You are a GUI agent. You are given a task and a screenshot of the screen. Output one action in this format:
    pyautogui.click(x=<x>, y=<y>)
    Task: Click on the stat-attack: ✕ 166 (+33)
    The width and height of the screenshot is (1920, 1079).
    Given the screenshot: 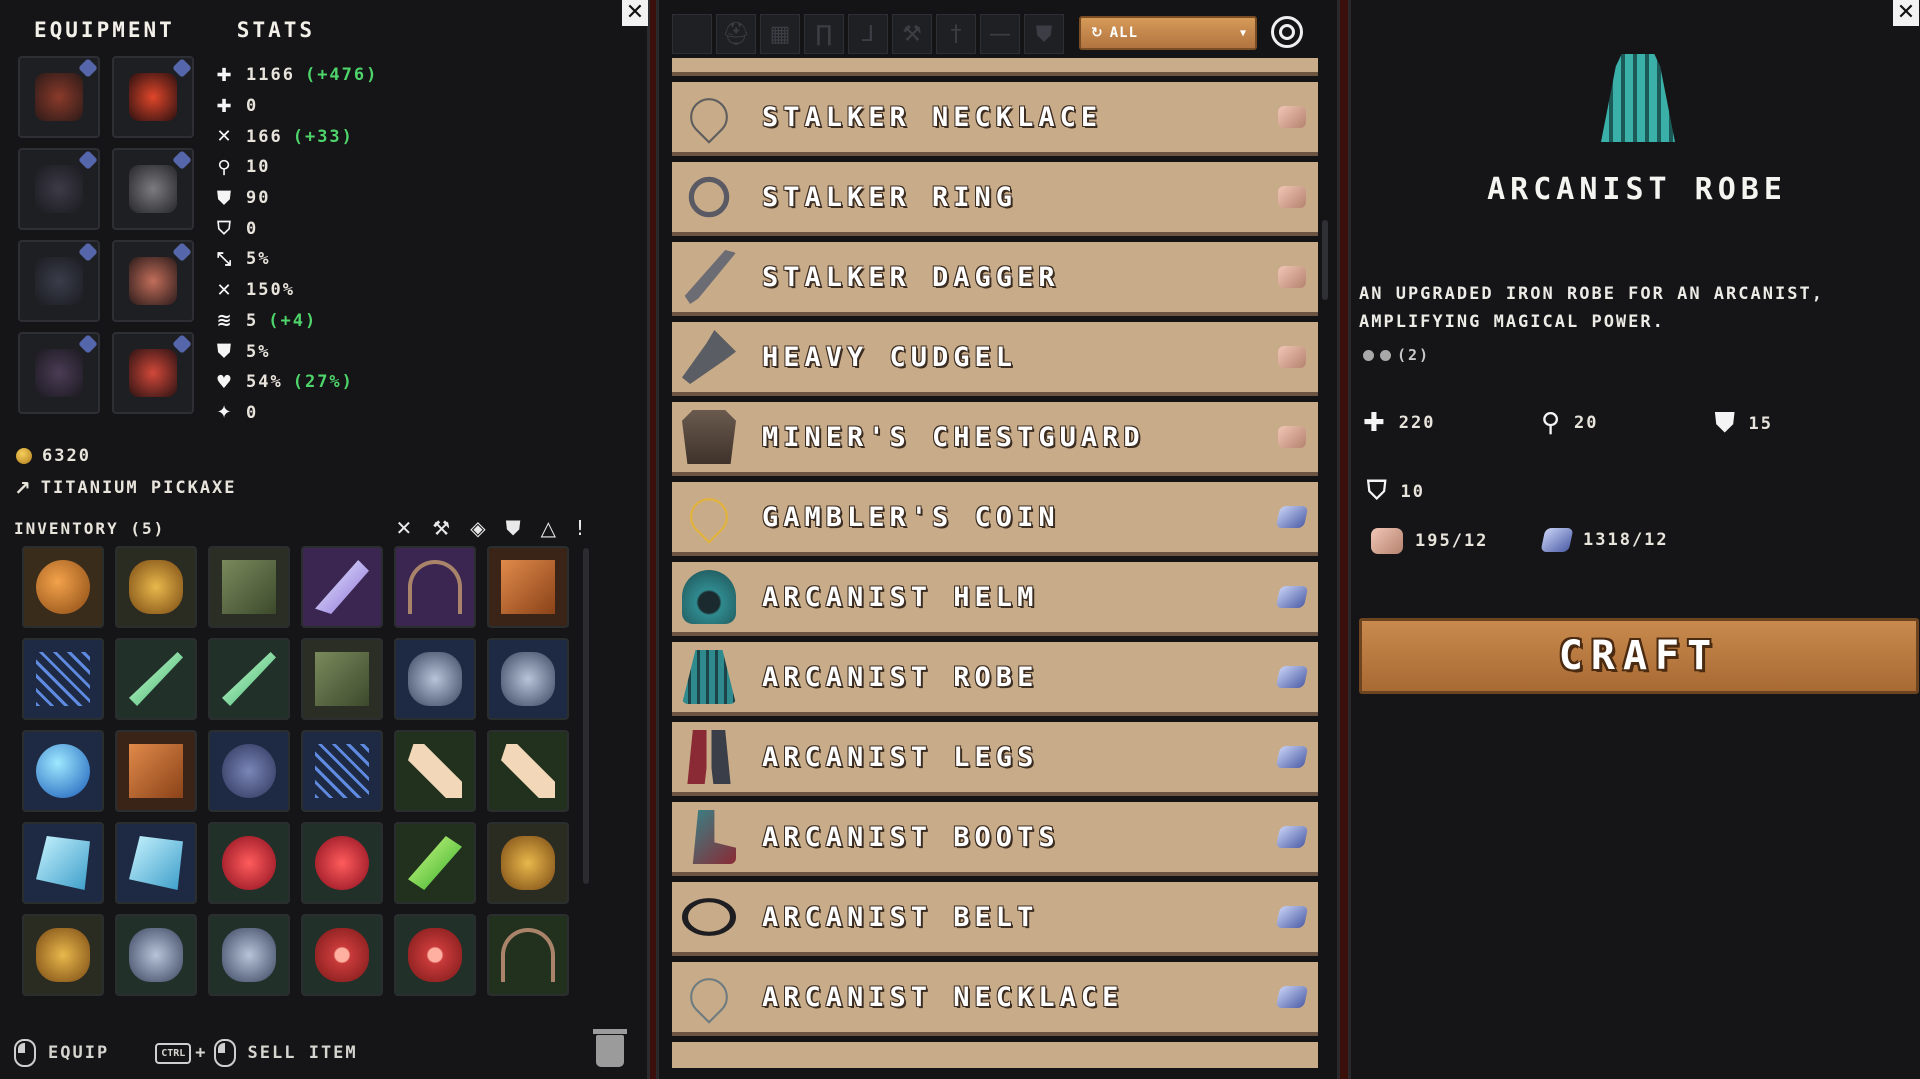 What is the action you would take?
    pyautogui.click(x=296, y=136)
    